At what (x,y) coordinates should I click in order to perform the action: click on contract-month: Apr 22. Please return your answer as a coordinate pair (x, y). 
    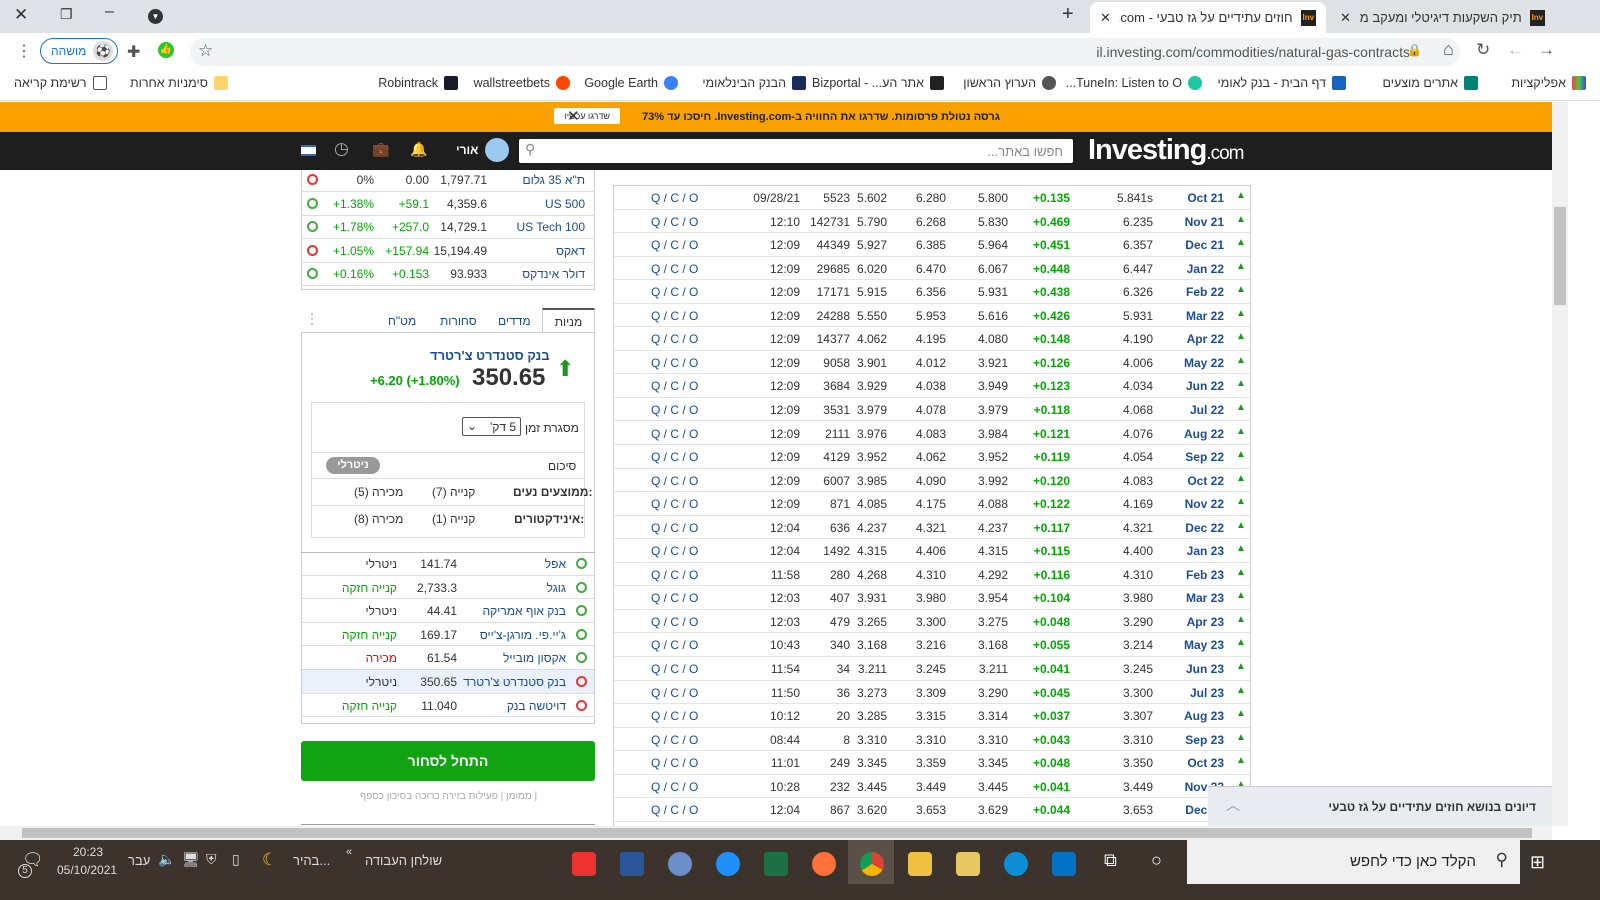
    Looking at the image, I should click on (1205, 339).